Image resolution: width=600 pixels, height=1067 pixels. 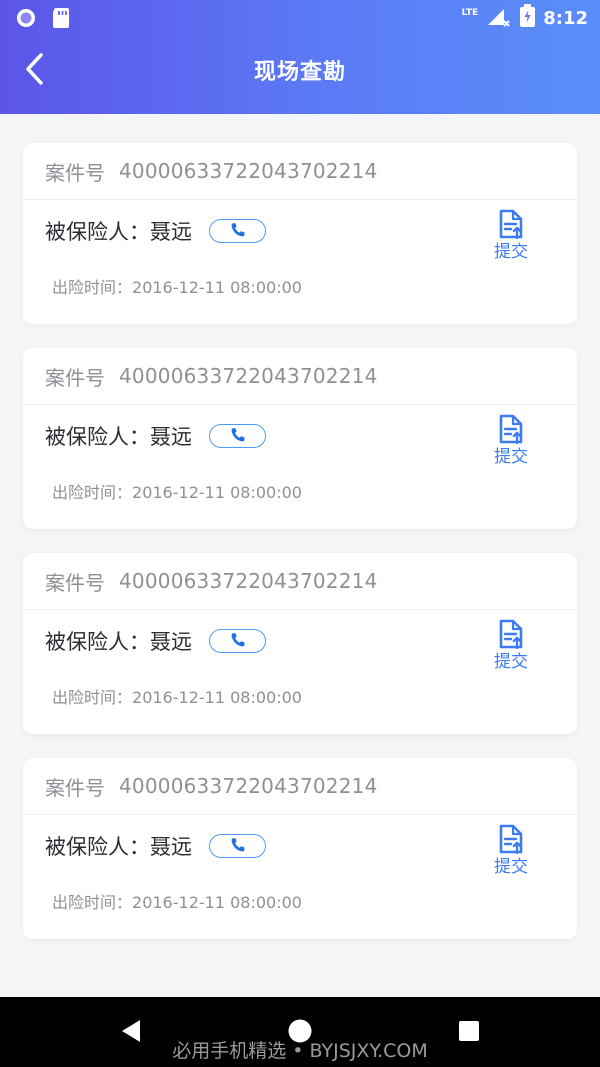 I want to click on back-triangle-icon, so click(x=131, y=1034).